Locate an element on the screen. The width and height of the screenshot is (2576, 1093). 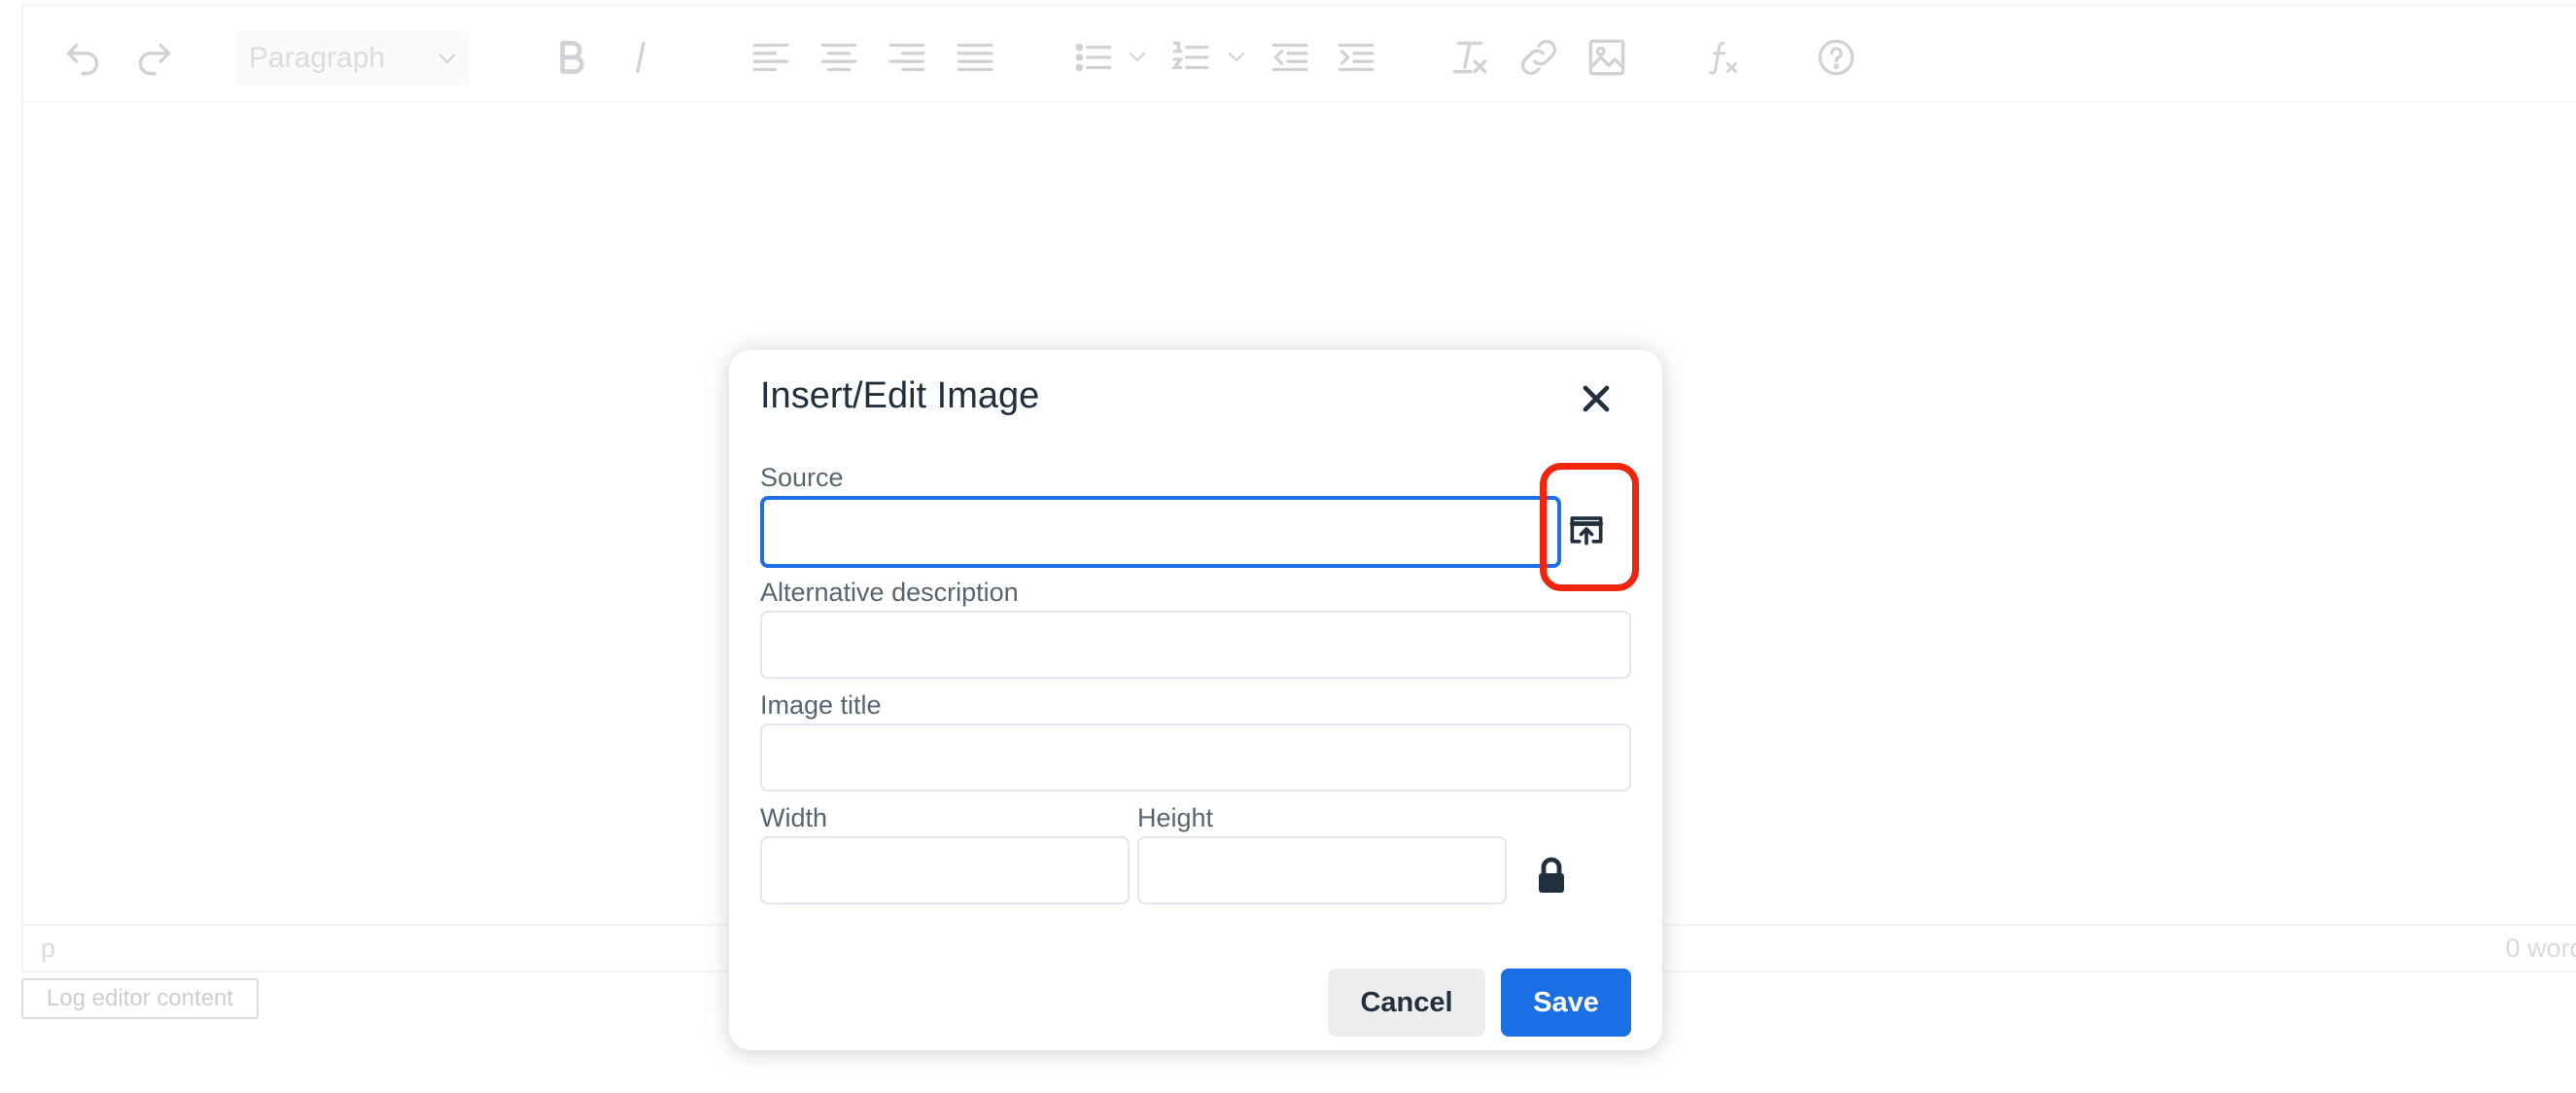
alt-description-input is located at coordinates (1195, 645).